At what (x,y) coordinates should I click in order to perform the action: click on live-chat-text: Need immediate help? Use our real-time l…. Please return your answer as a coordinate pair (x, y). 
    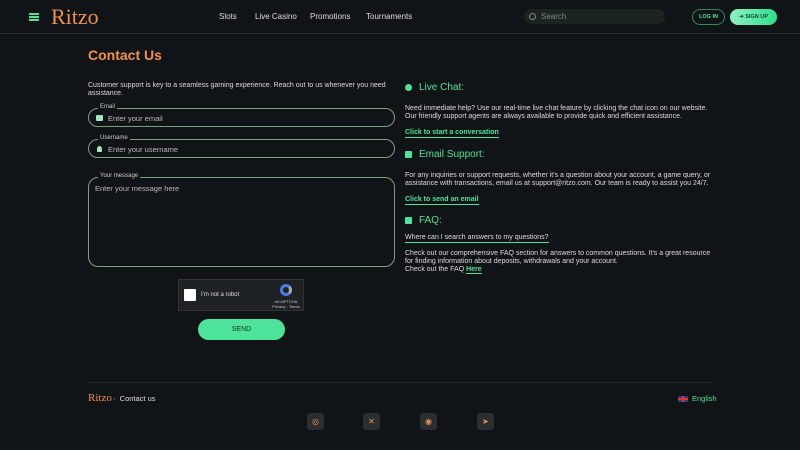
    Looking at the image, I should click on (556, 112).